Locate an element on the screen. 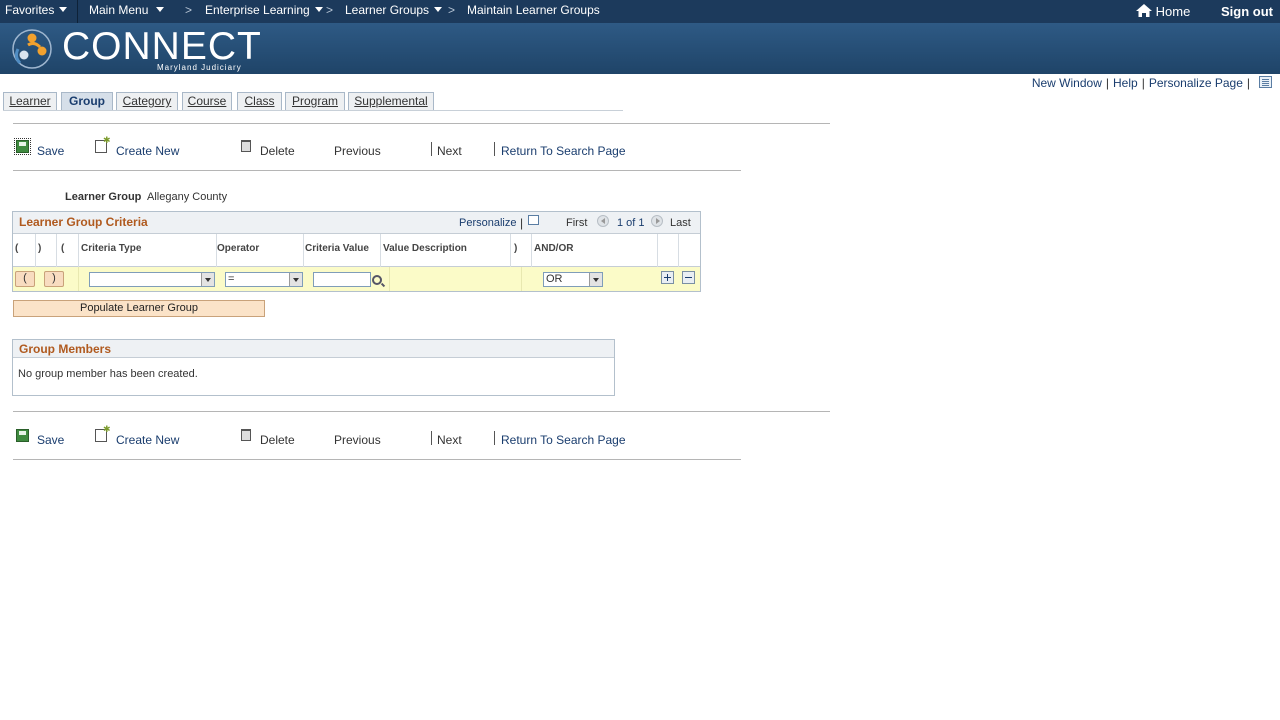 This screenshot has height=720, width=1280. home-label: Home is located at coordinates (1173, 11).